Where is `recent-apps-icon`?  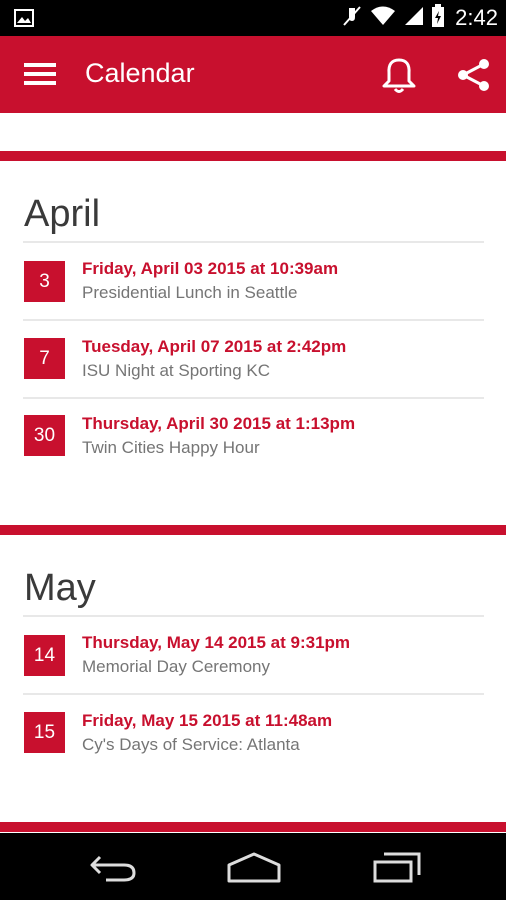
recent-apps-icon is located at coordinates (397, 869).